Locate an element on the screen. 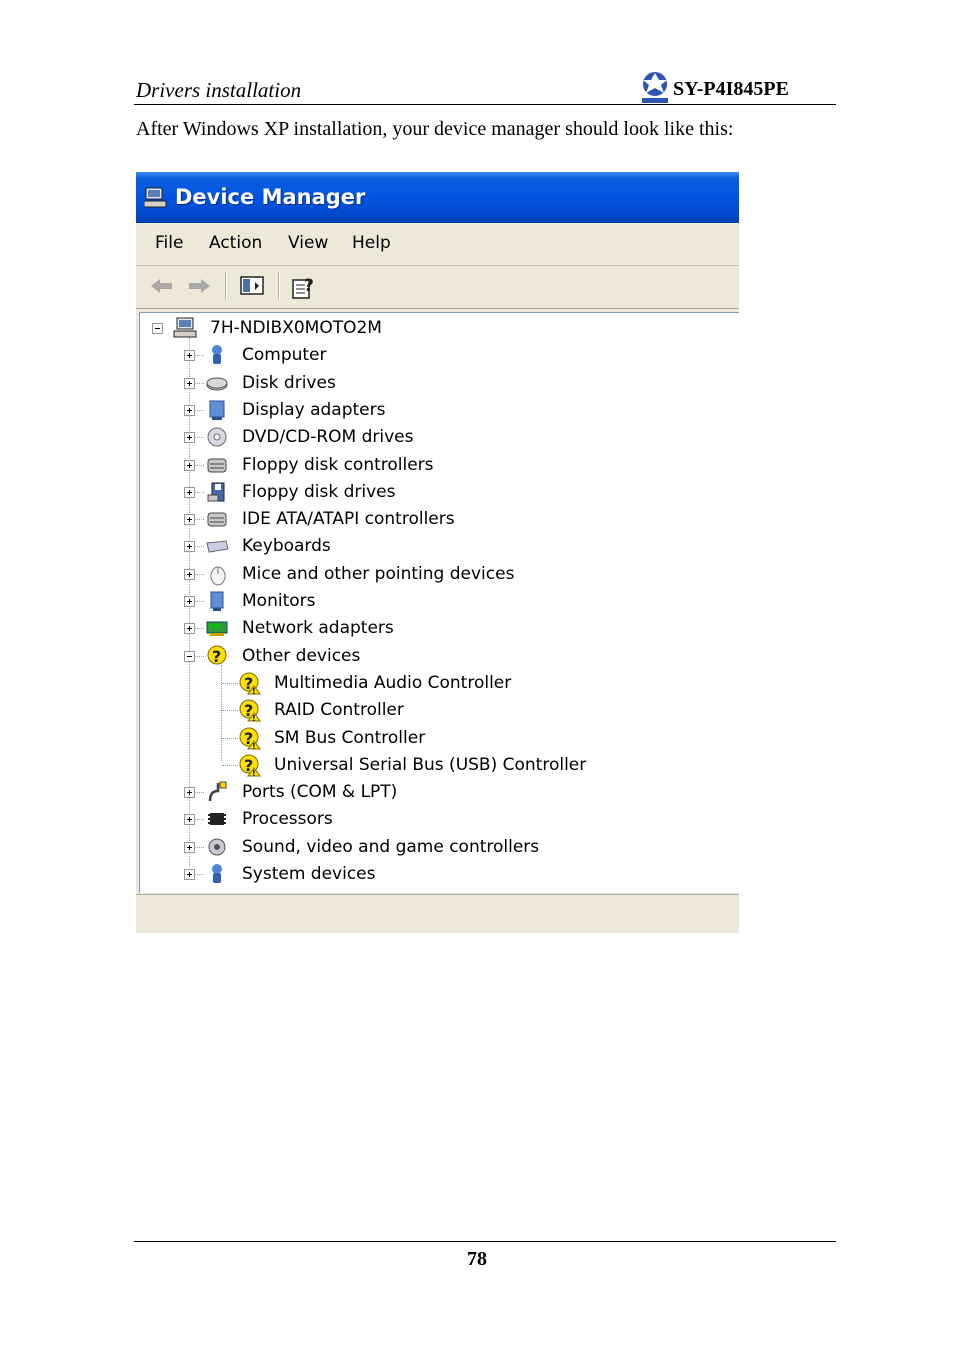  properties-icon: ? is located at coordinates (305, 287).